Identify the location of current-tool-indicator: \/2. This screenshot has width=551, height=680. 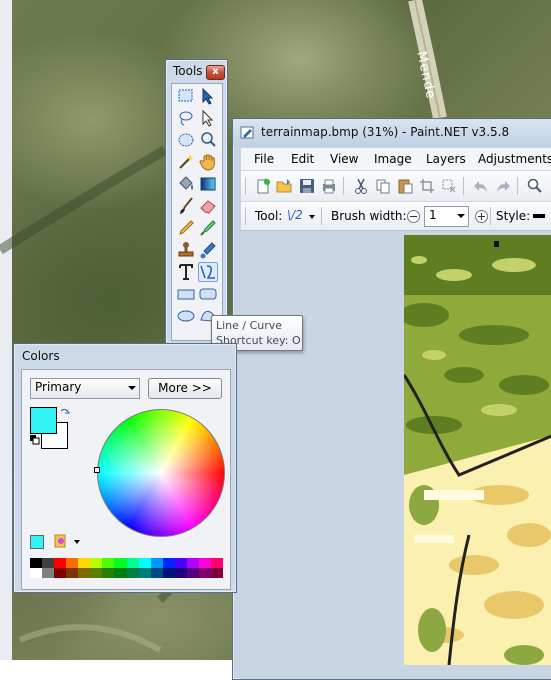
(295, 215).